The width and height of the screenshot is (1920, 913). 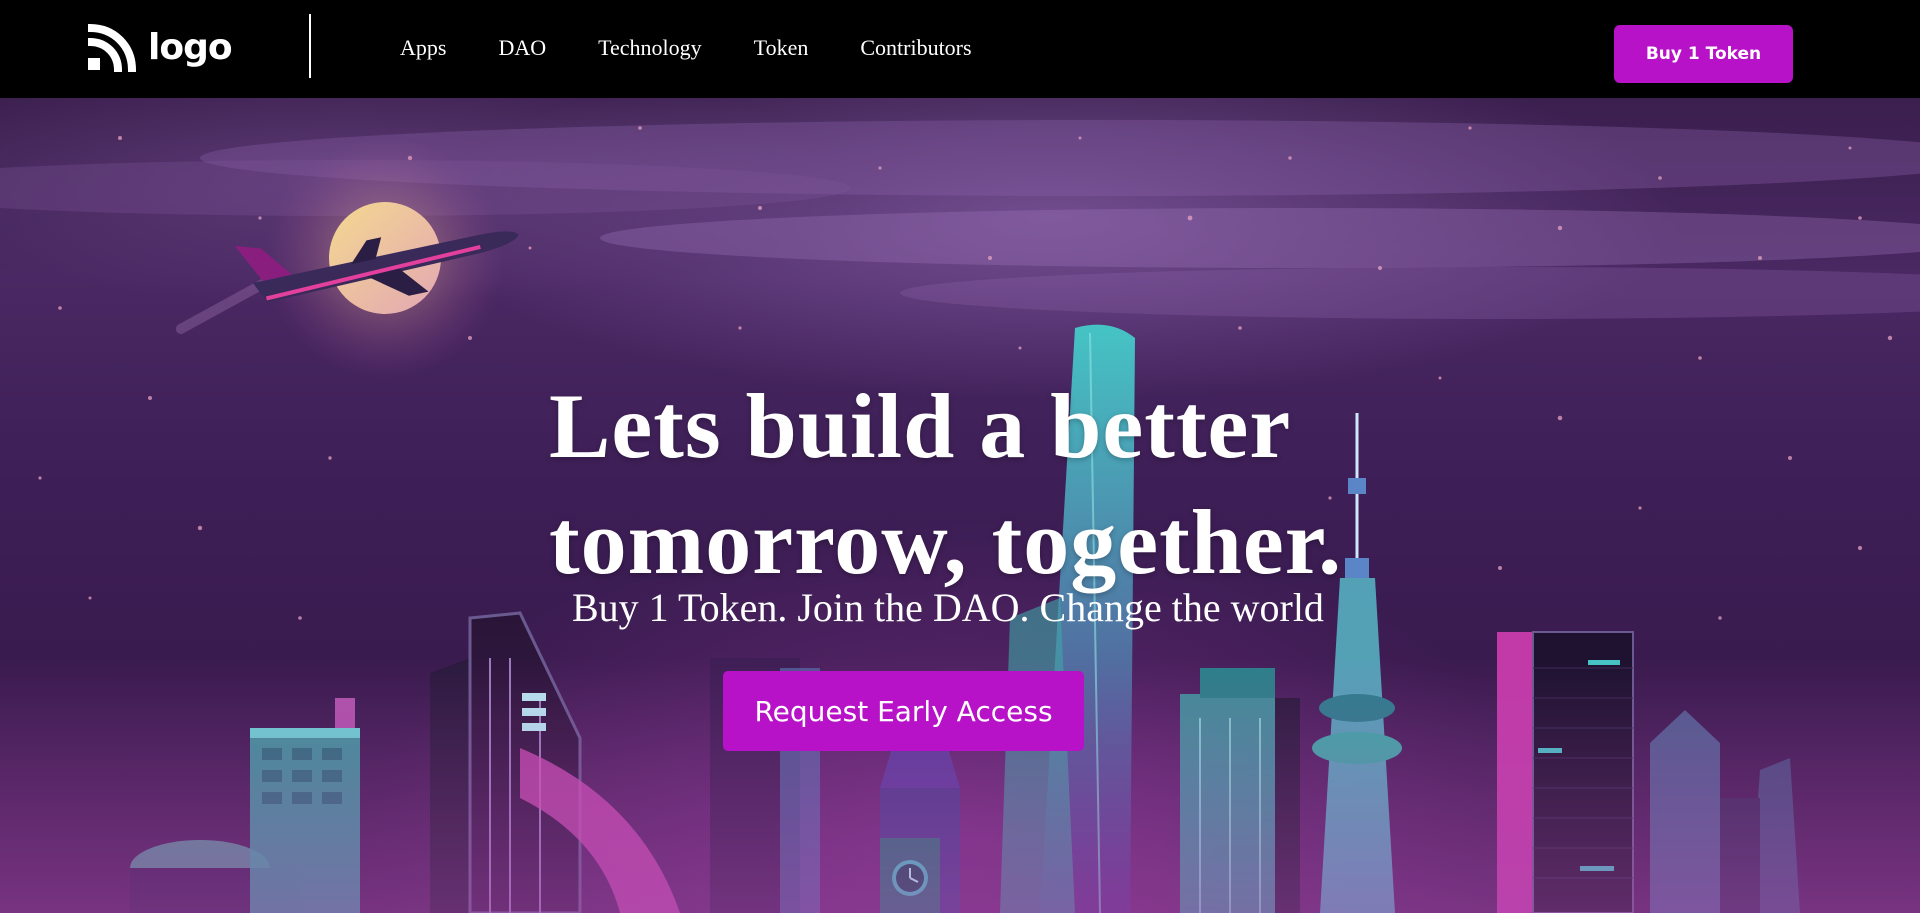 I want to click on main-nav: Apps DAO Technology Token Contributors, so click(x=686, y=48).